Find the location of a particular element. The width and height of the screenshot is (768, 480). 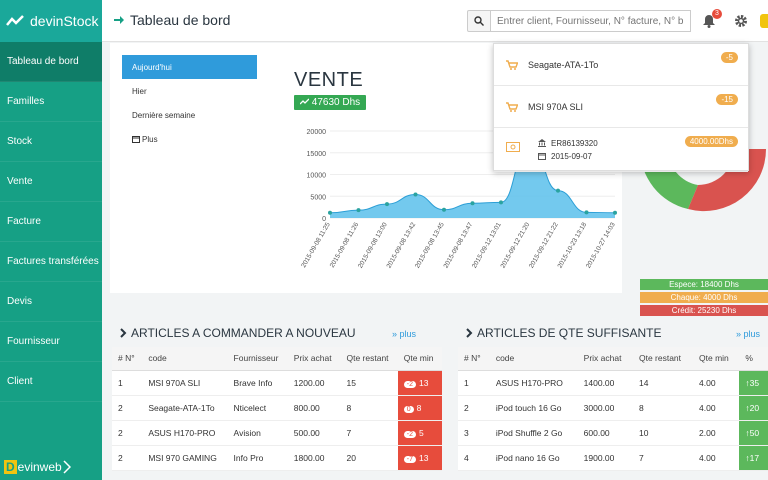

col-header: Prix achat is located at coordinates (314, 359).